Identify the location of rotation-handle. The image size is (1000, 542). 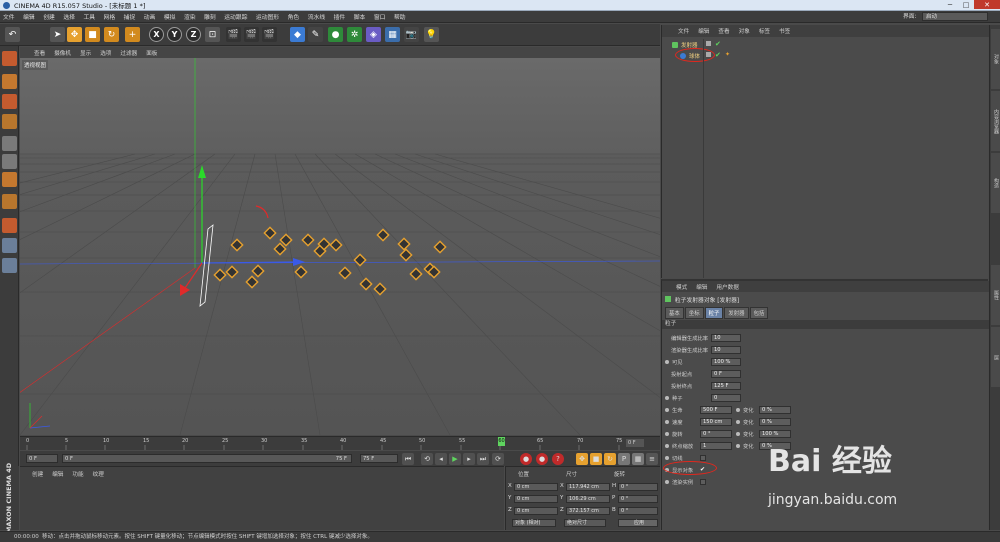
(262, 212).